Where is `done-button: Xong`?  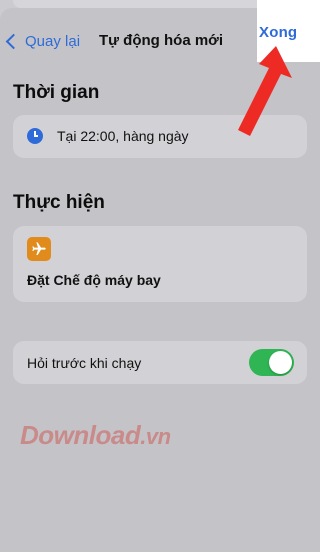
done-button: Xong is located at coordinates (278, 32).